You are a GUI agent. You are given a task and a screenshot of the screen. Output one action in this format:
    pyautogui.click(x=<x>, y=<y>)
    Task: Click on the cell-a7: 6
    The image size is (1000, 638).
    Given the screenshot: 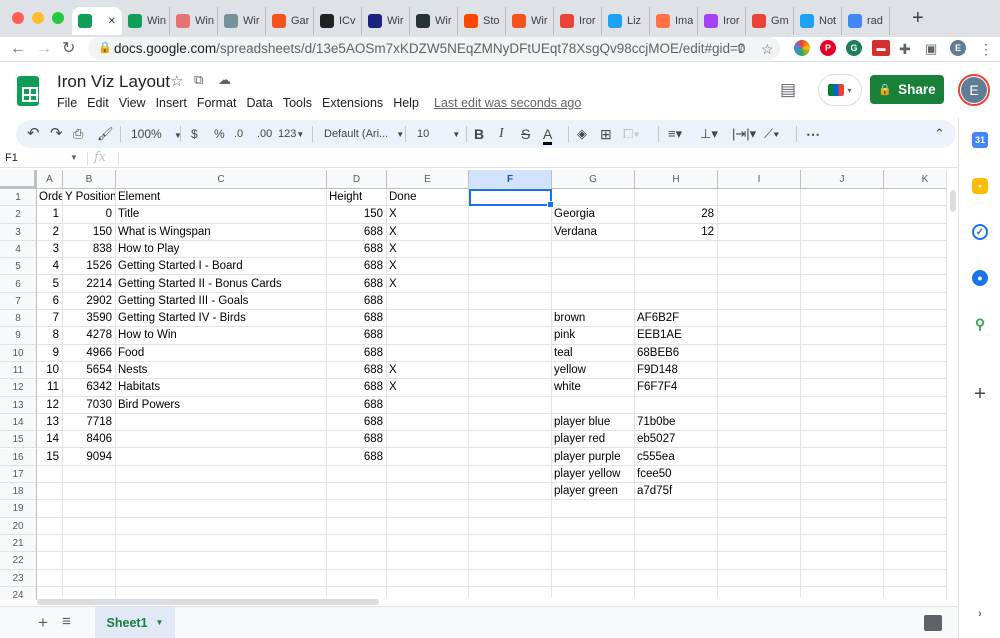 What is the action you would take?
    pyautogui.click(x=49, y=301)
    